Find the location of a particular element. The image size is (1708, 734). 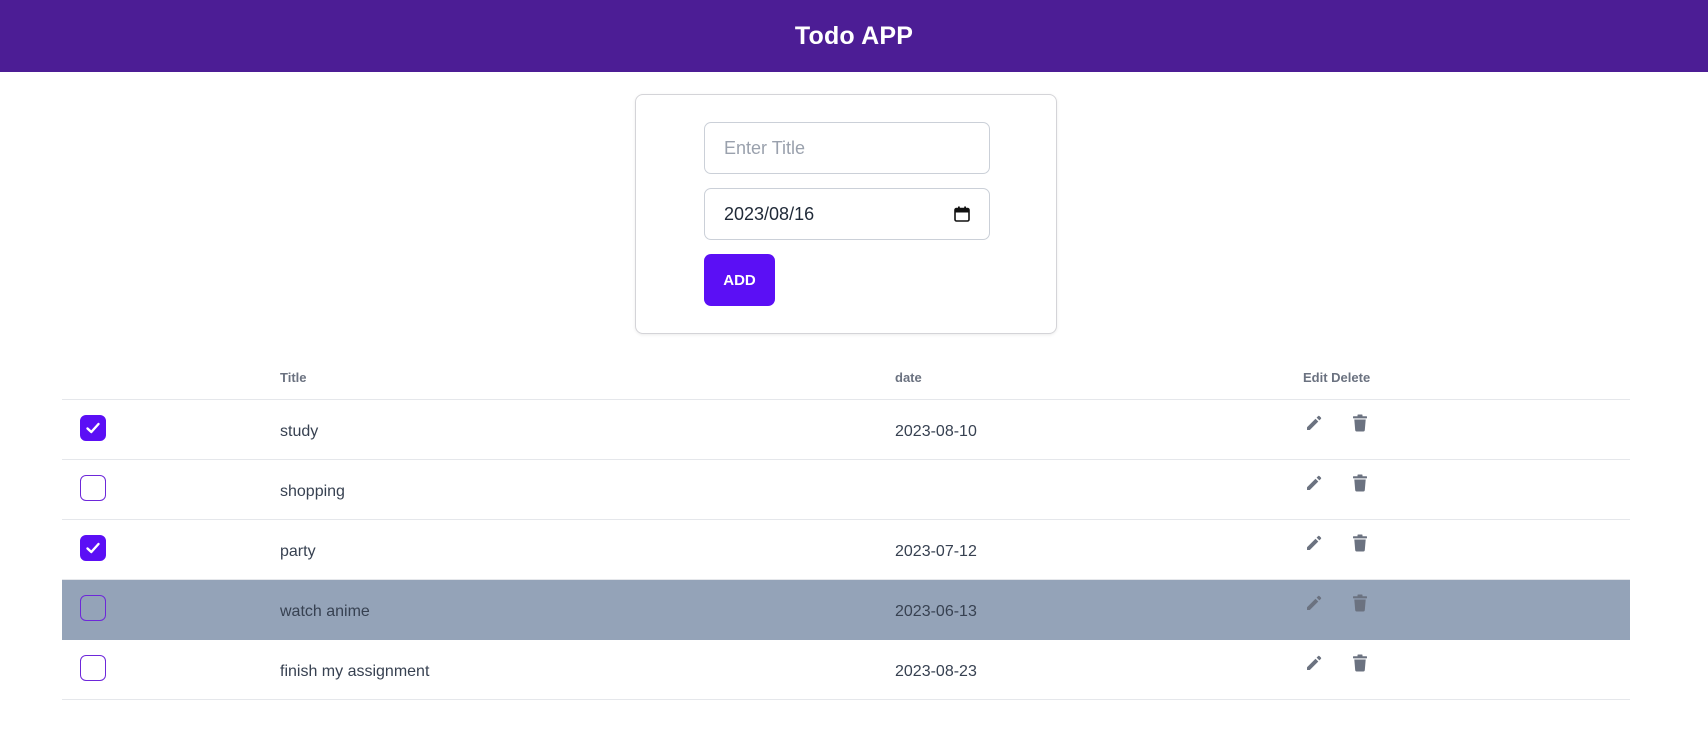

todo-title: study is located at coordinates (299, 431).